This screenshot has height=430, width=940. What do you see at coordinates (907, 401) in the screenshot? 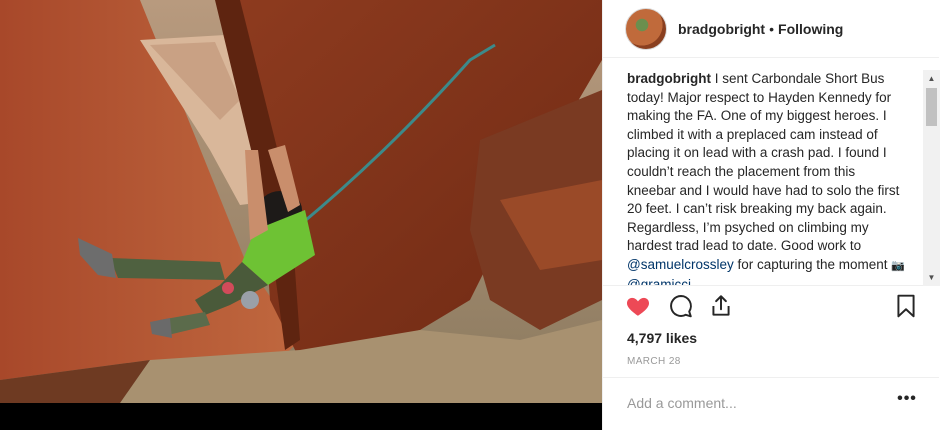
I see `more-options-icon: •••` at bounding box center [907, 401].